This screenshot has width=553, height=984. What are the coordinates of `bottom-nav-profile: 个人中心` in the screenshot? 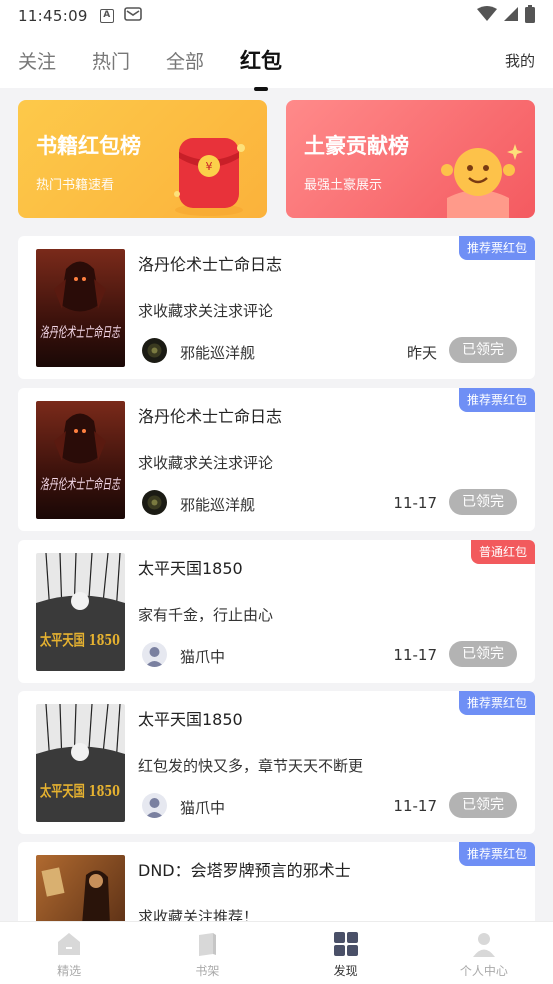 It's located at (484, 953).